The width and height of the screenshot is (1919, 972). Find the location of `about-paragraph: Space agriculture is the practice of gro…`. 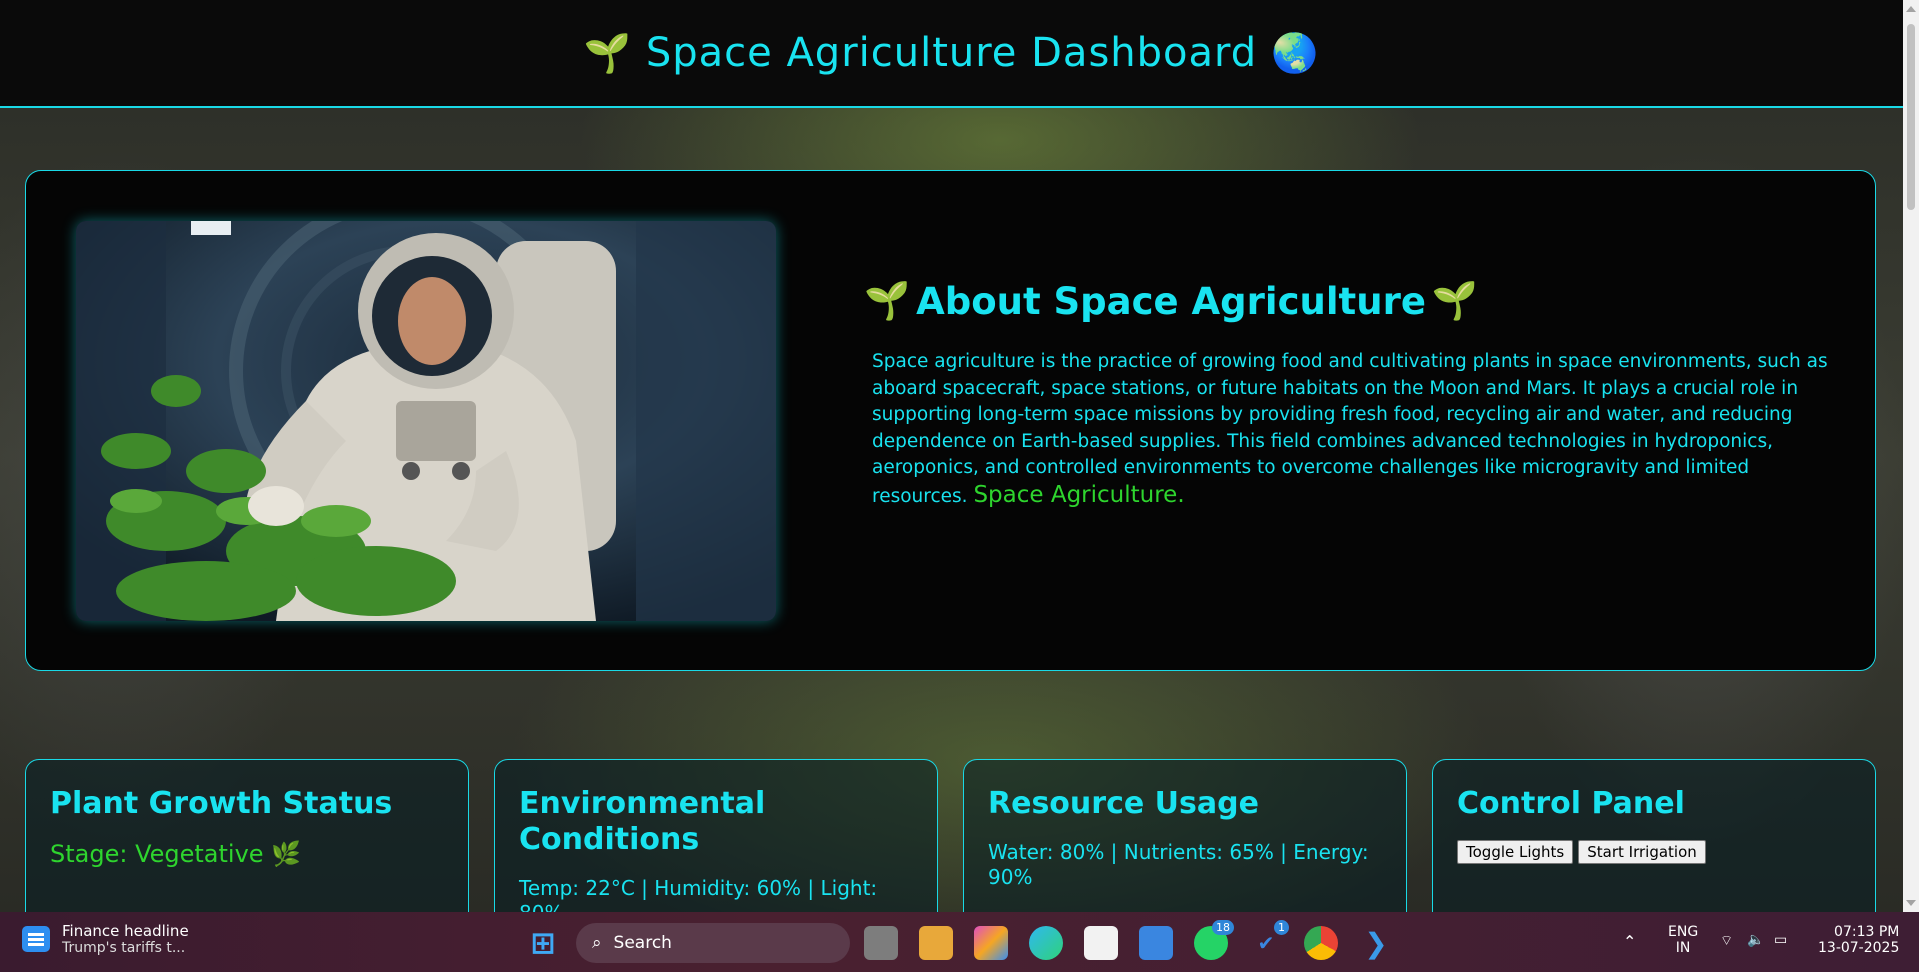

about-paragraph: Space agriculture is the practice of gro… is located at coordinates (1349, 429).